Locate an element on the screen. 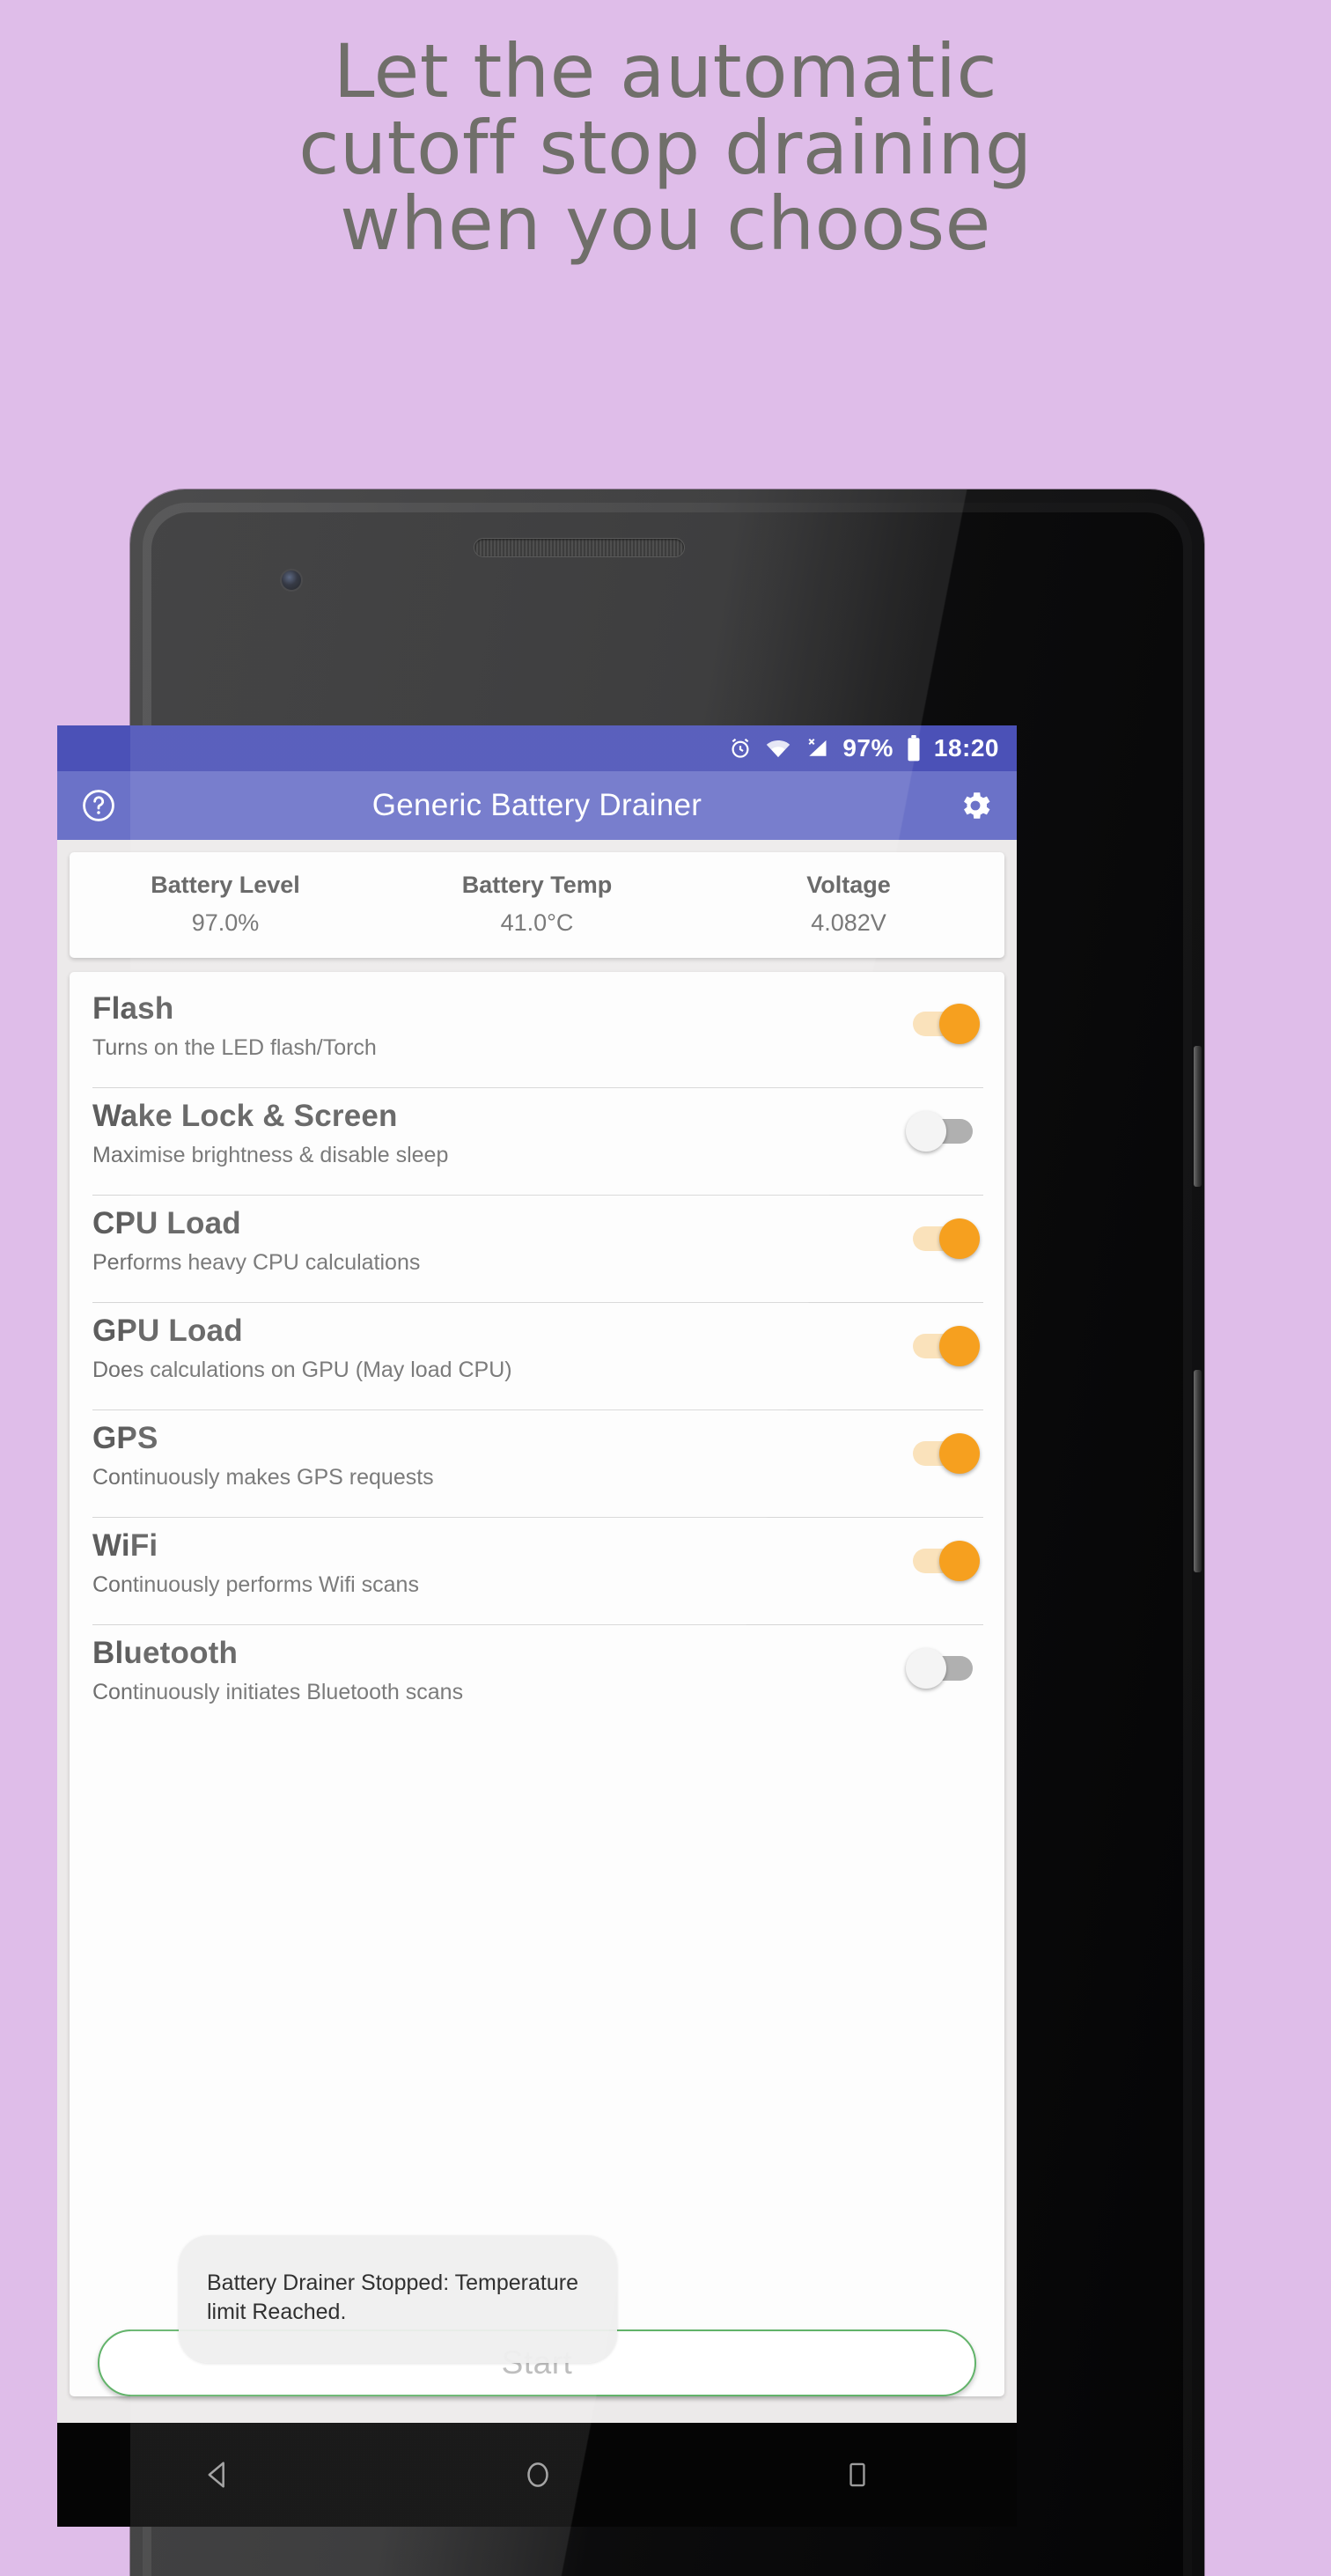 The image size is (1331, 2576). row-texts: CPU Load Performs heavy CPU calculations is located at coordinates (499, 1241).